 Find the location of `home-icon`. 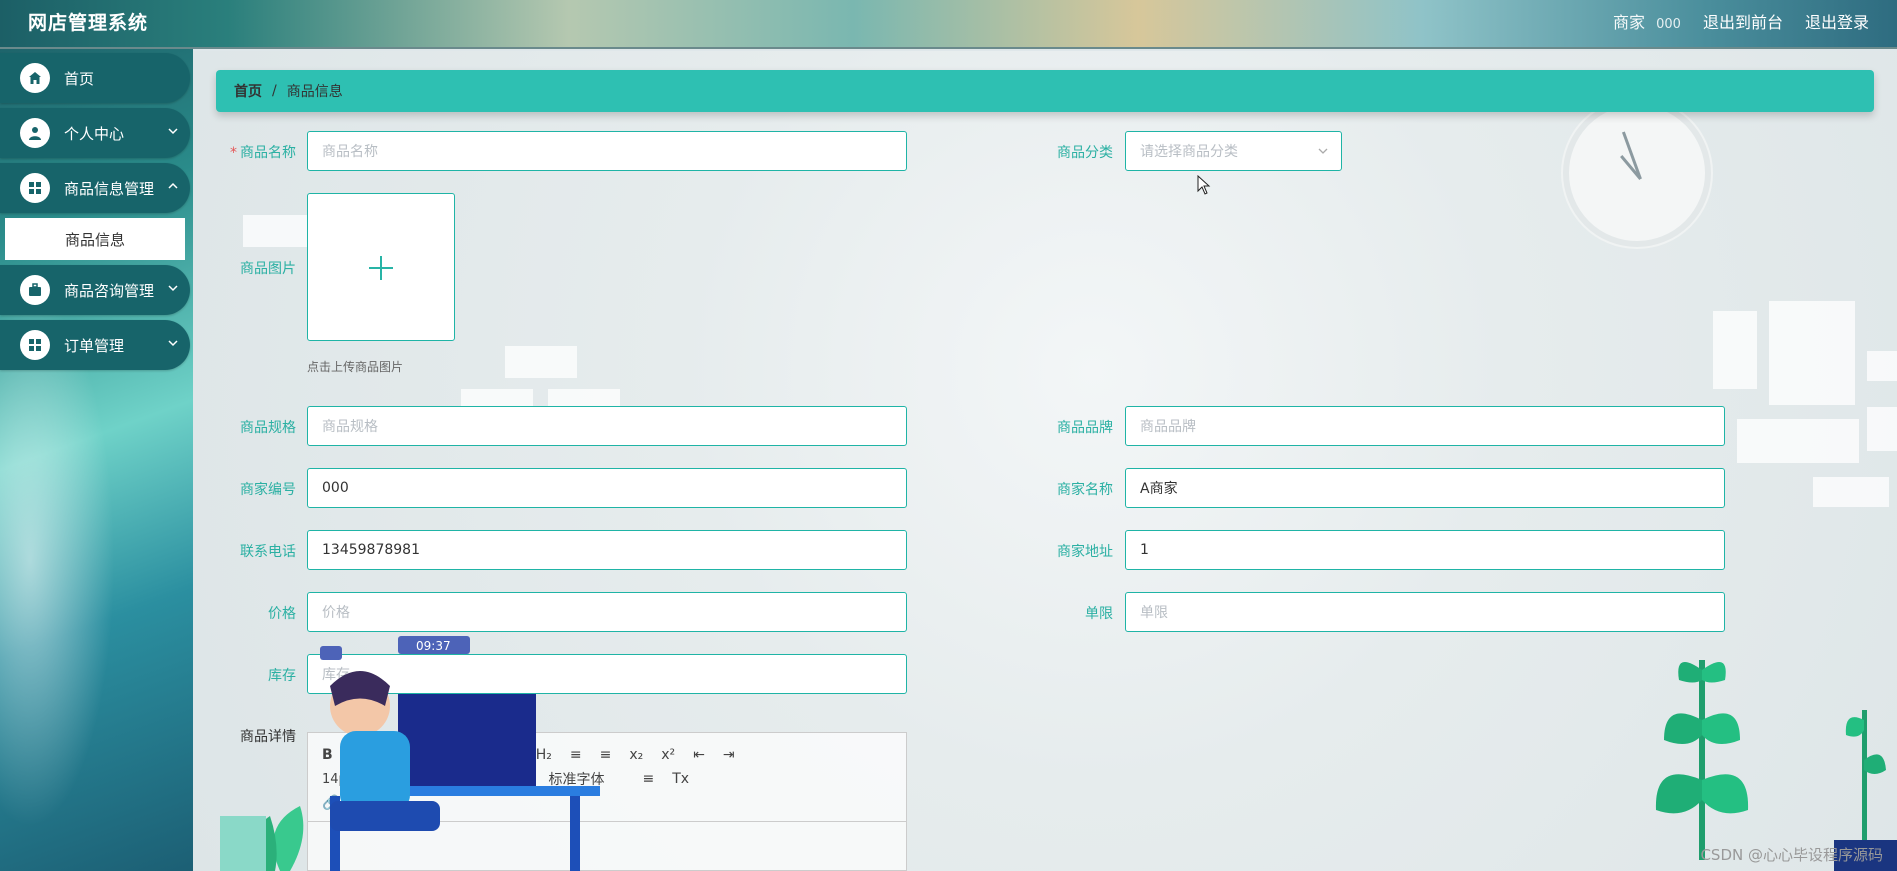

home-icon is located at coordinates (35, 78).